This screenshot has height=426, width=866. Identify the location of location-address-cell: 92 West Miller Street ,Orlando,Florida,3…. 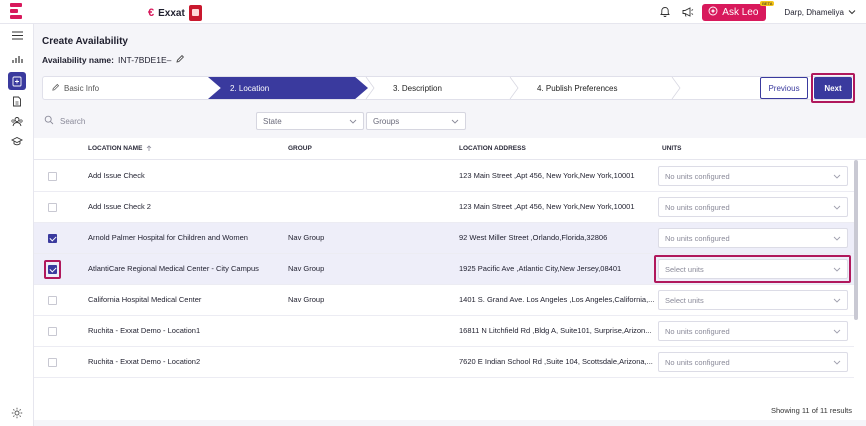
(533, 237).